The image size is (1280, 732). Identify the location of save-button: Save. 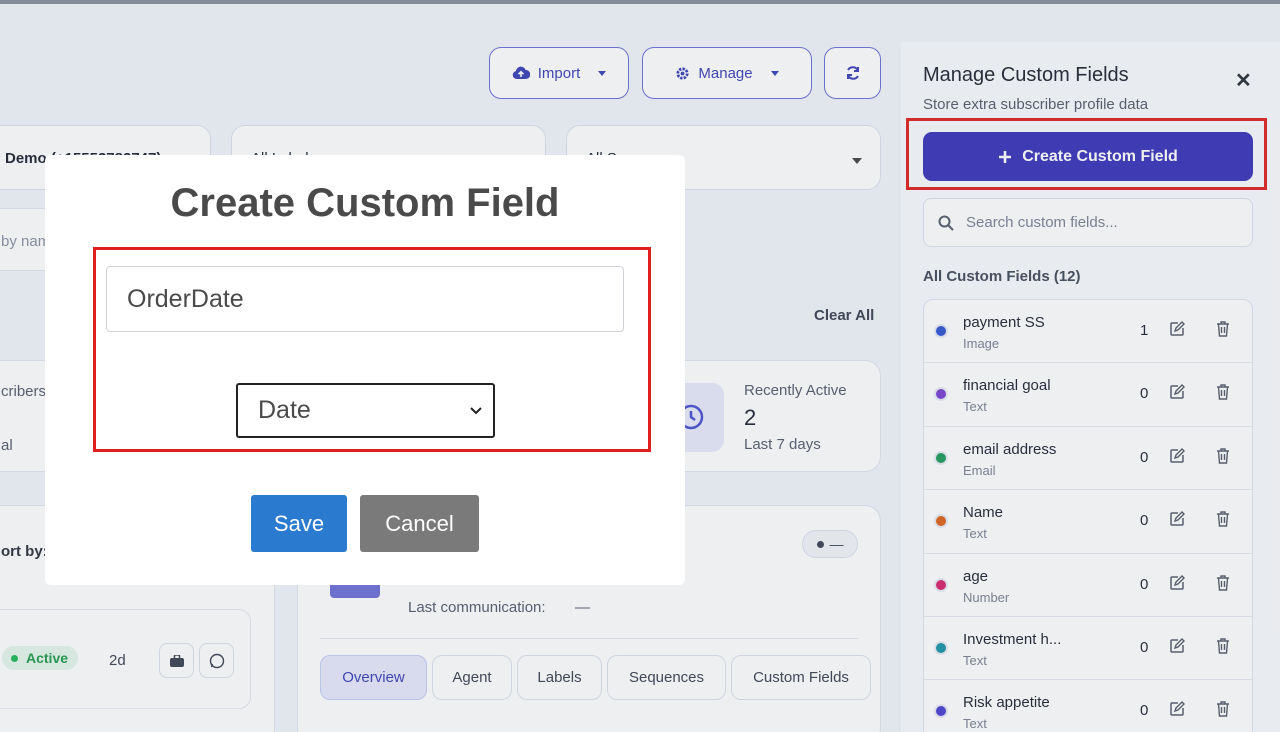
(299, 523).